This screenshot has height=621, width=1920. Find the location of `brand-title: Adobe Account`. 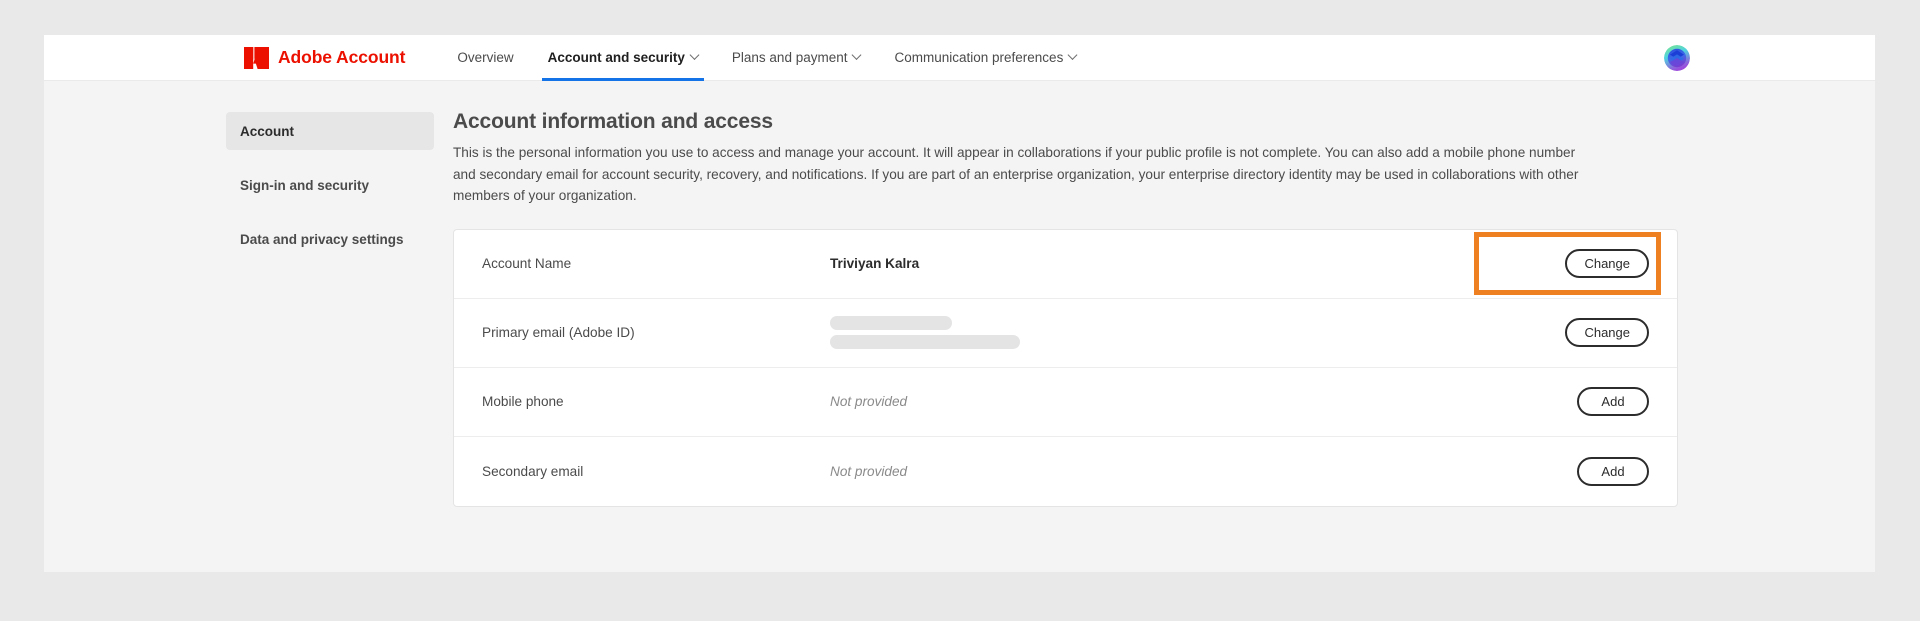

brand-title: Adobe Account is located at coordinates (342, 57).